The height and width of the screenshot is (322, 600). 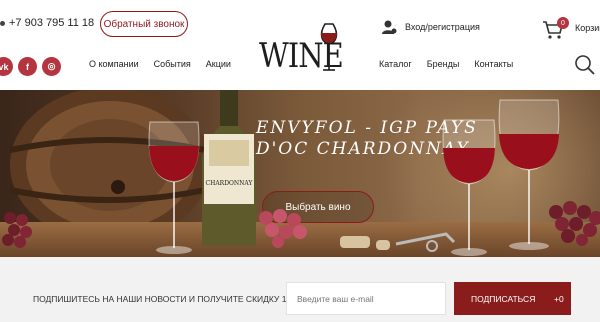 I want to click on wine-glass-logo-icon, so click(x=329, y=47).